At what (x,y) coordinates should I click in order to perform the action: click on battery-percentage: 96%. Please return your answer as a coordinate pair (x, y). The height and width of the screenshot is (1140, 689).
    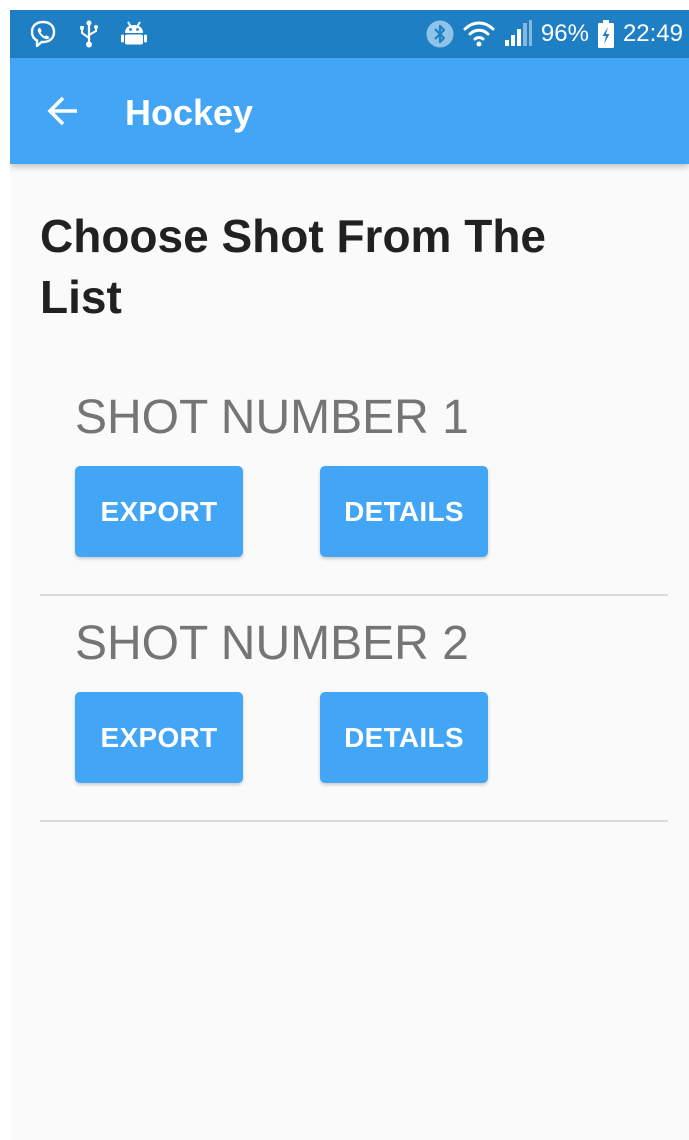
    Looking at the image, I should click on (564, 33).